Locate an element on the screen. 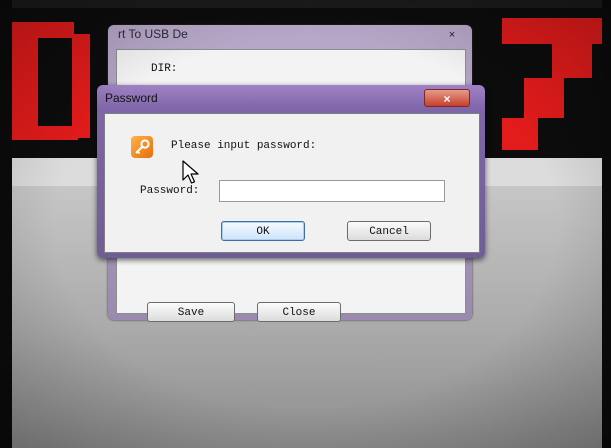 The width and height of the screenshot is (611, 448). save-button: Save is located at coordinates (191, 312).